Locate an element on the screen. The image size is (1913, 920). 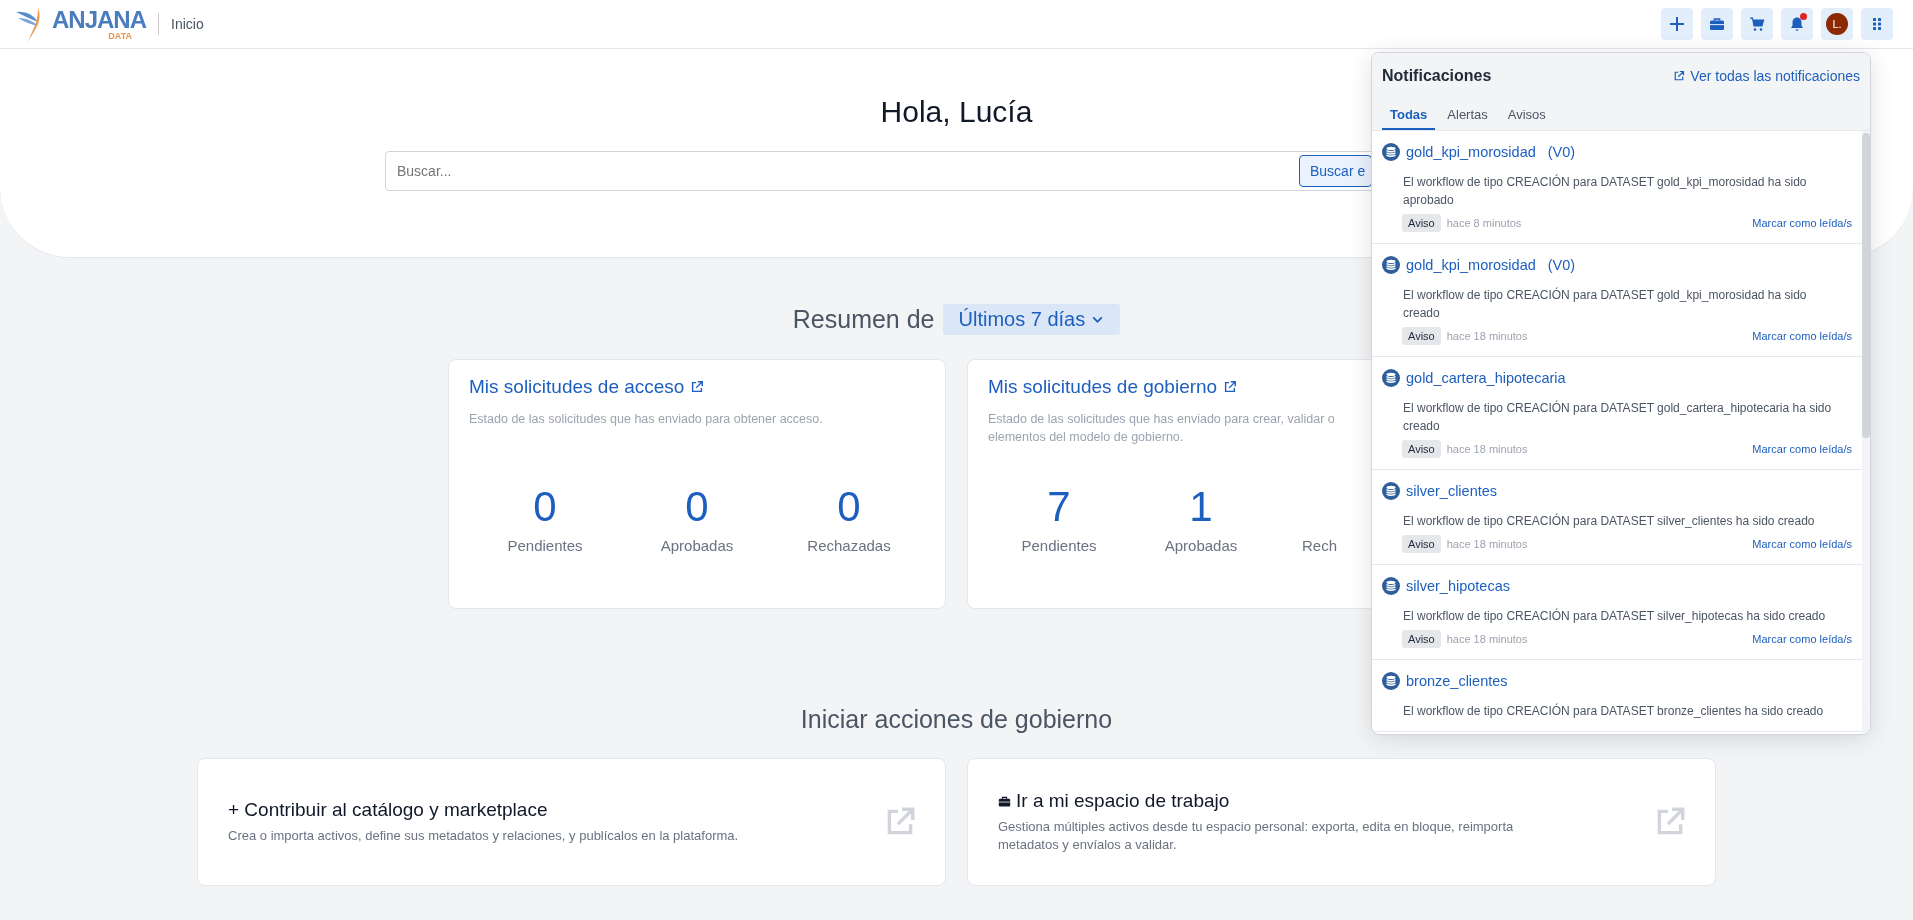
plus-icon is located at coordinates (1677, 24).